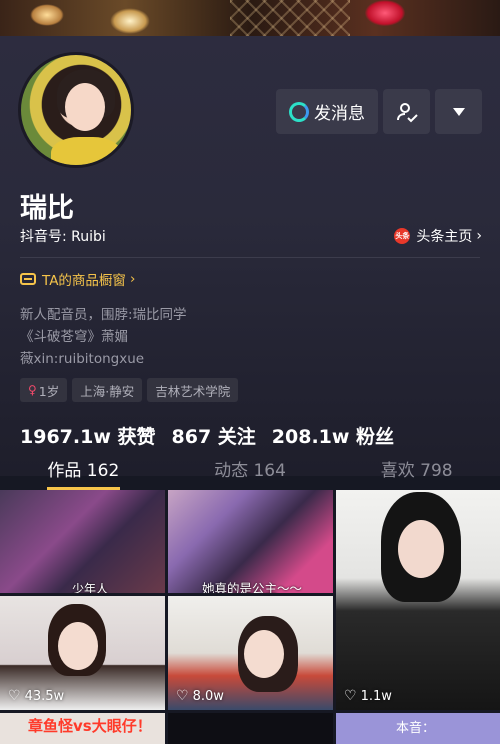 The width and height of the screenshot is (500, 744). I want to click on followed-button, so click(406, 111).